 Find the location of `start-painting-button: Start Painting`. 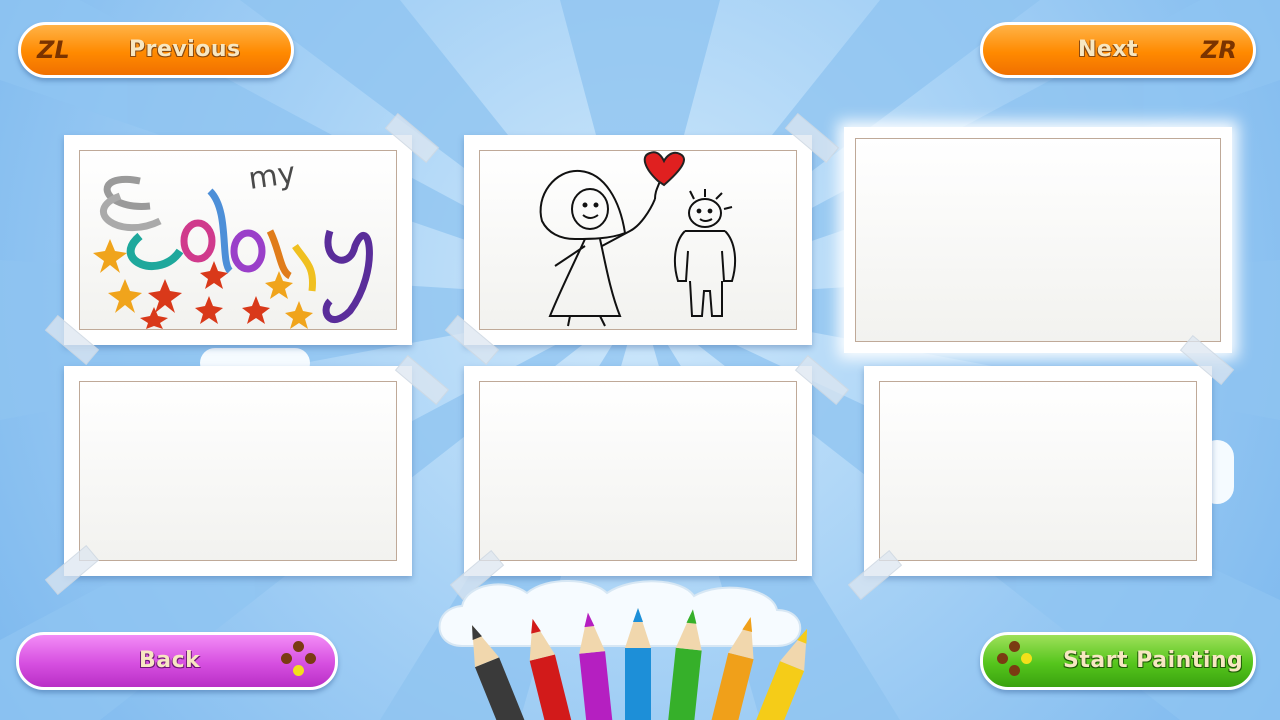

start-painting-button: Start Painting is located at coordinates (1118, 661).